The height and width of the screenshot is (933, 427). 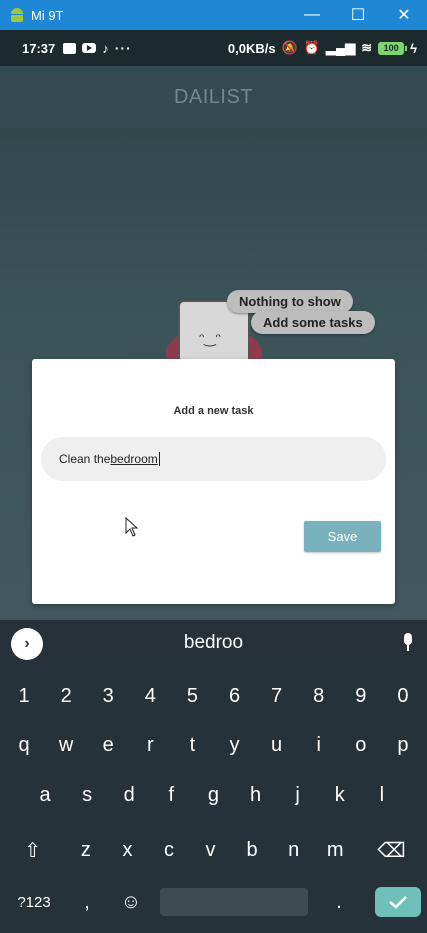 What do you see at coordinates (403, 696) in the screenshot?
I see `key: 0` at bounding box center [403, 696].